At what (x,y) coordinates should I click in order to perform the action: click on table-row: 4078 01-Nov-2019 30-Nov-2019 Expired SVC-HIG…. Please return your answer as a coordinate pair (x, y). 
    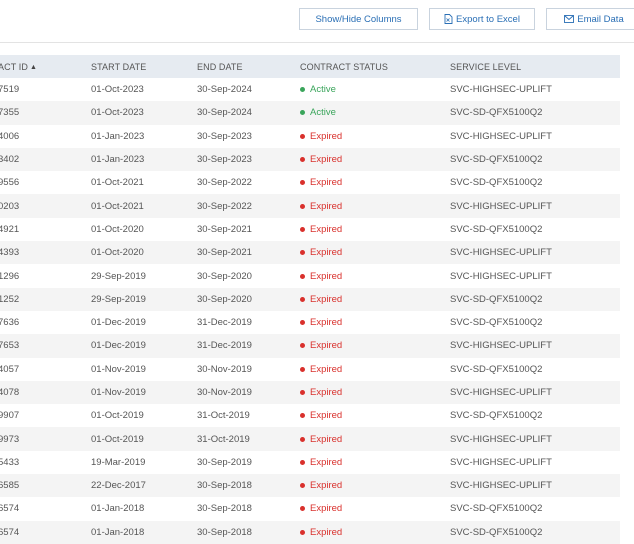
    Looking at the image, I should click on (310, 392).